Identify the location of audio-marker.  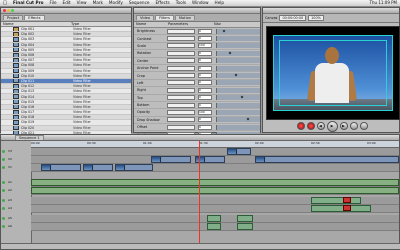
(347, 200).